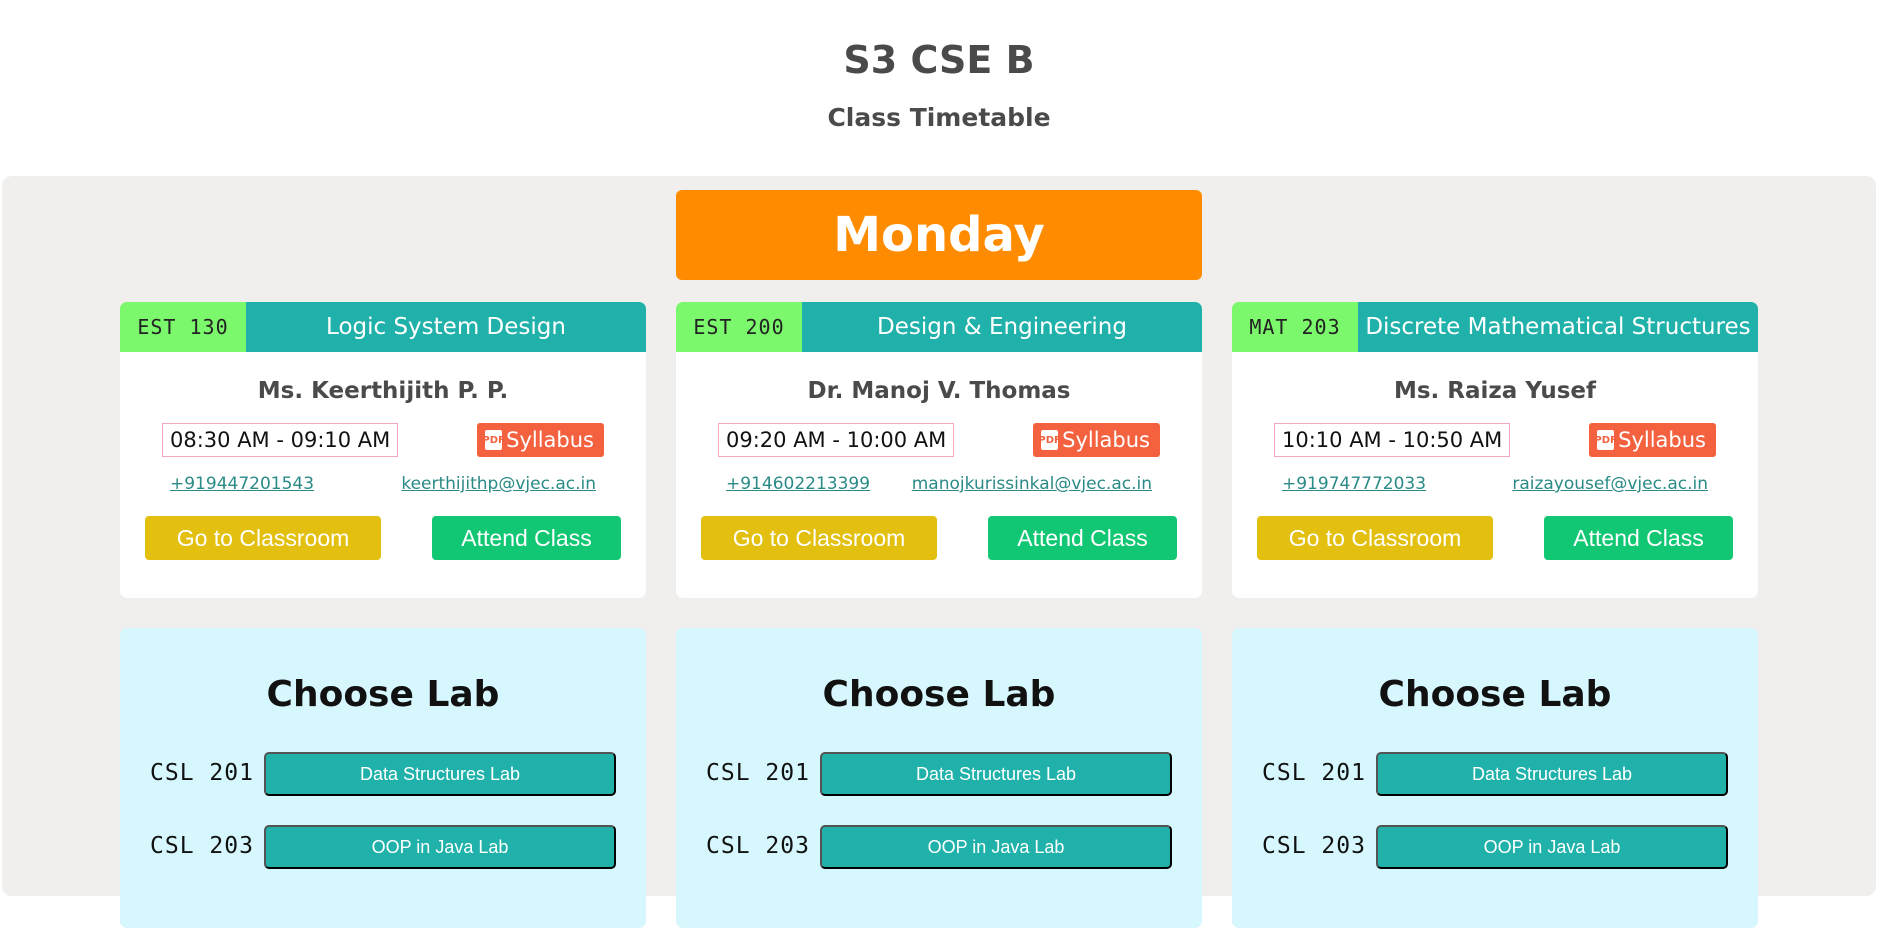 The image size is (1878, 928). I want to click on class-time: 08:30 AM - 09:10 AM, so click(280, 440).